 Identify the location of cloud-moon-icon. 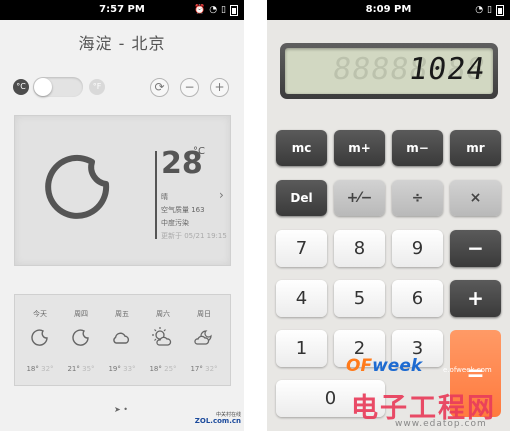
(203, 337).